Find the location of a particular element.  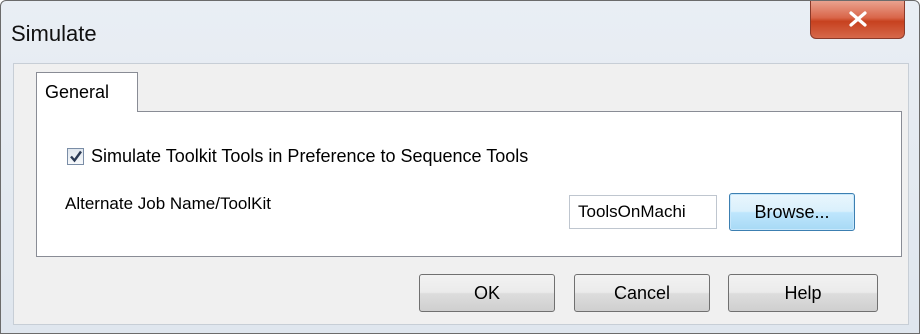

alternate-job-label: Alternate Job Name/ToolKit is located at coordinates (168, 203).